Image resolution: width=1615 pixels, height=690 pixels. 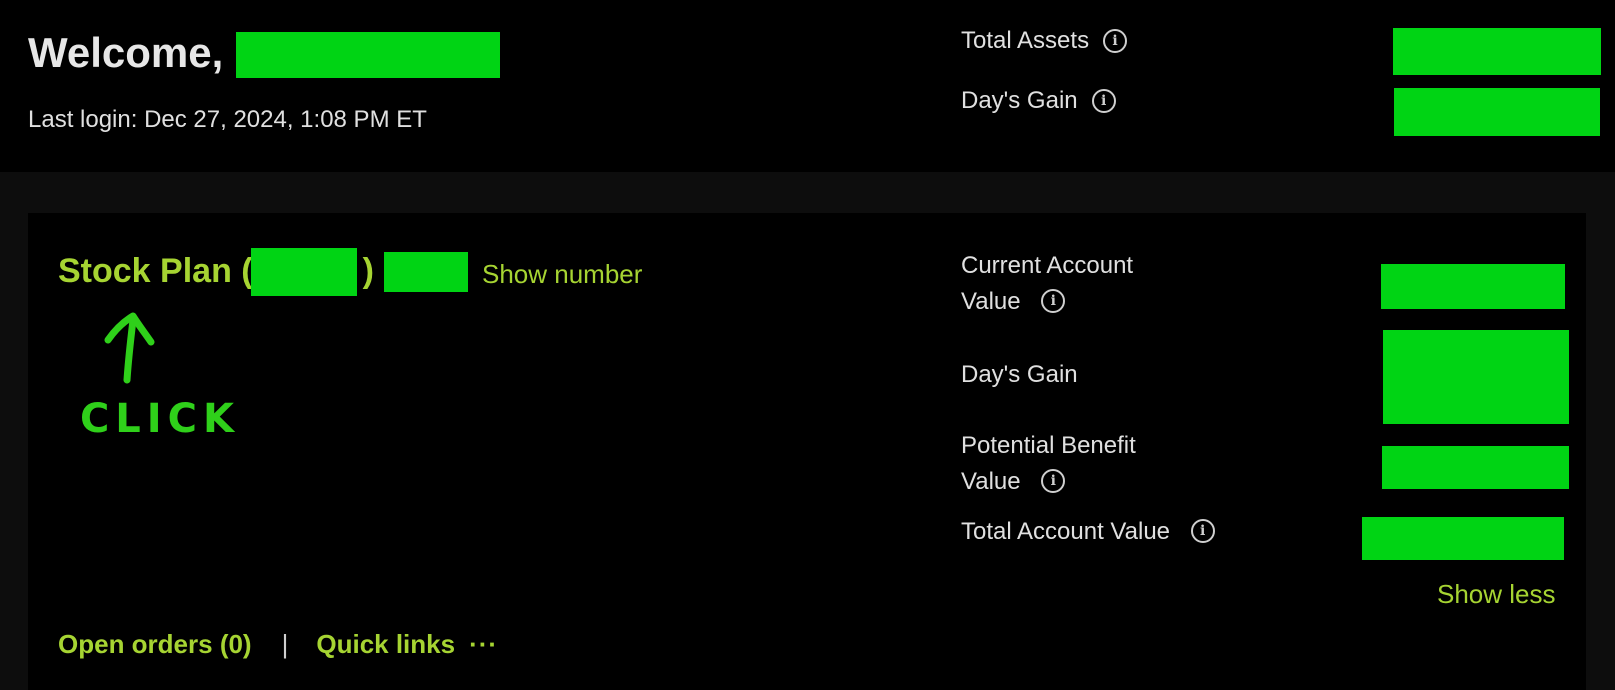 I want to click on show-number-link: Show number, so click(x=562, y=274).